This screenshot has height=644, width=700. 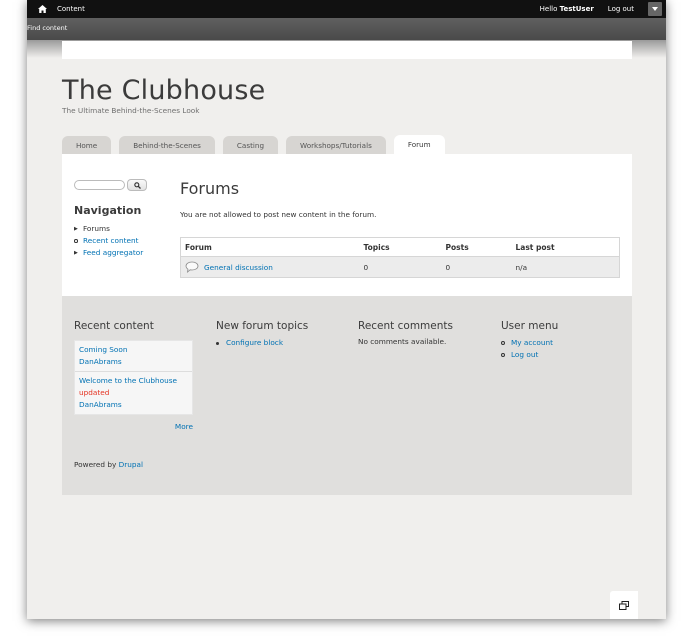 I want to click on list-item: Log out, so click(x=529, y=355).